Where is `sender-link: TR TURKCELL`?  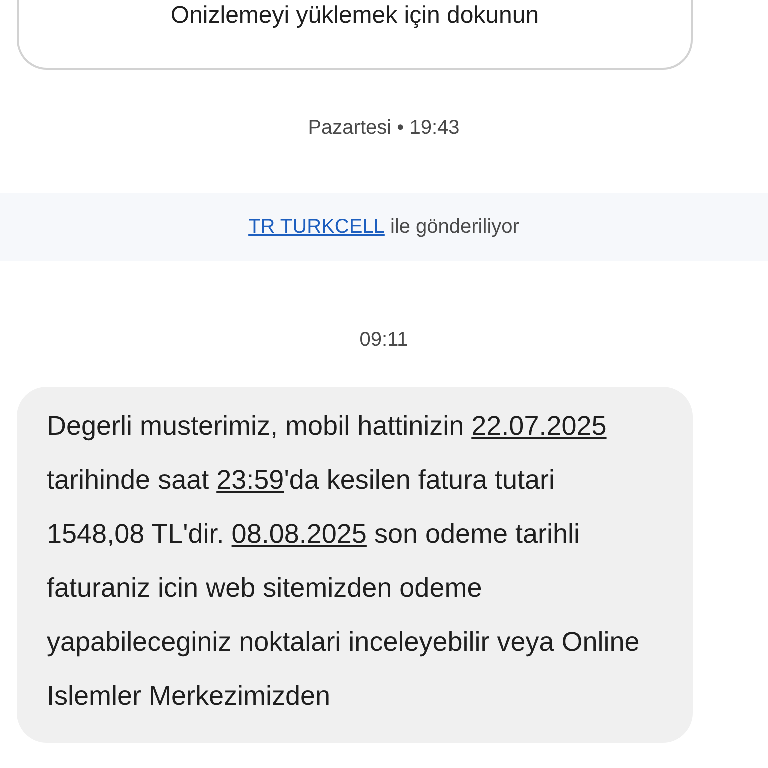
sender-link: TR TURKCELL is located at coordinates (316, 227).